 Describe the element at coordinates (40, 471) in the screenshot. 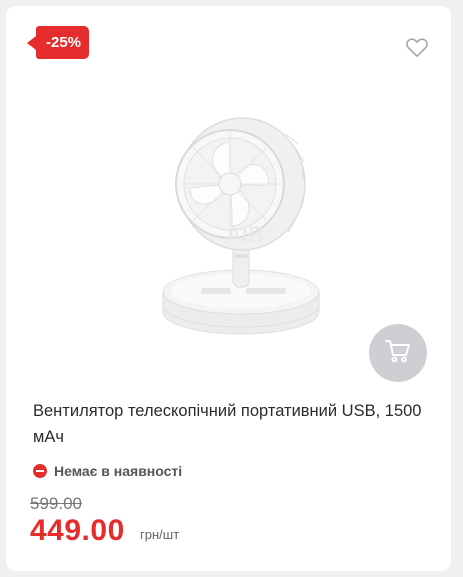

I see `minus-circle-icon` at that location.